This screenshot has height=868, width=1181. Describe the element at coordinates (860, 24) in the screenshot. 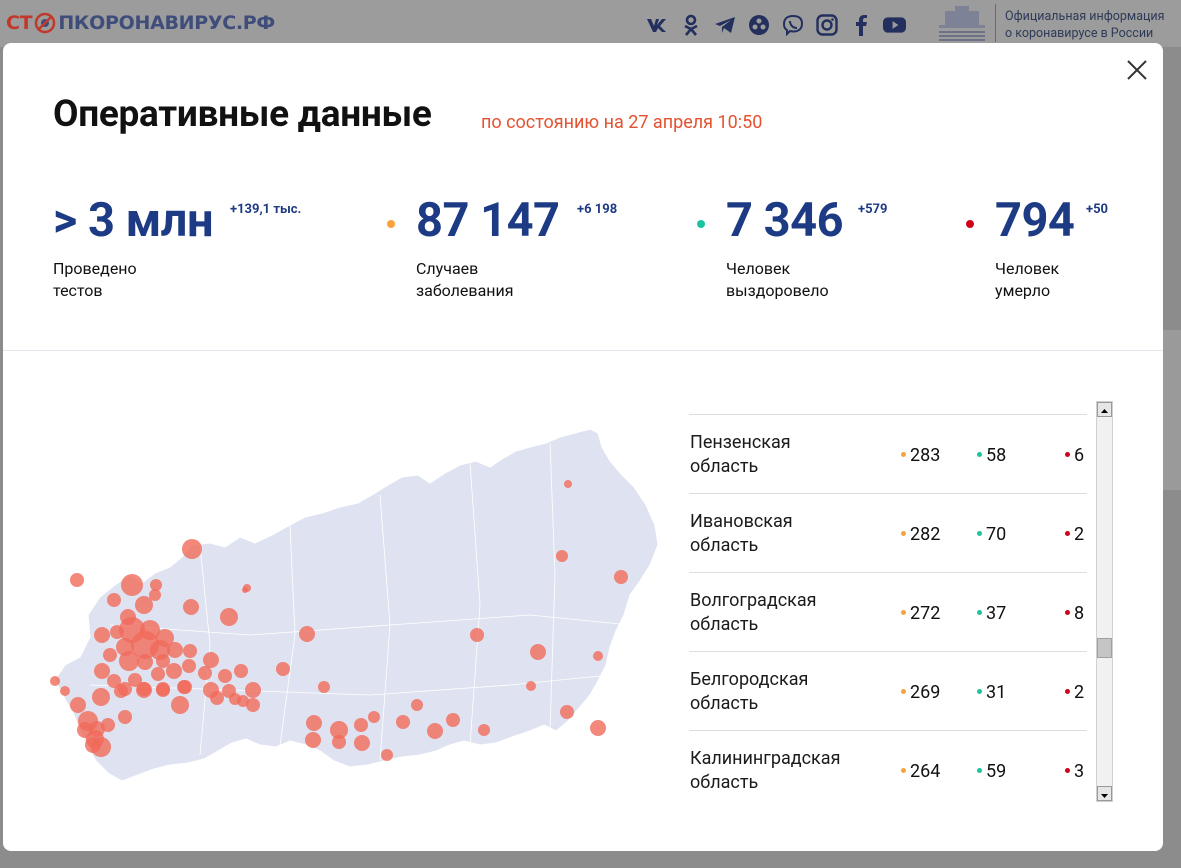

I see `facebook-icon` at that location.